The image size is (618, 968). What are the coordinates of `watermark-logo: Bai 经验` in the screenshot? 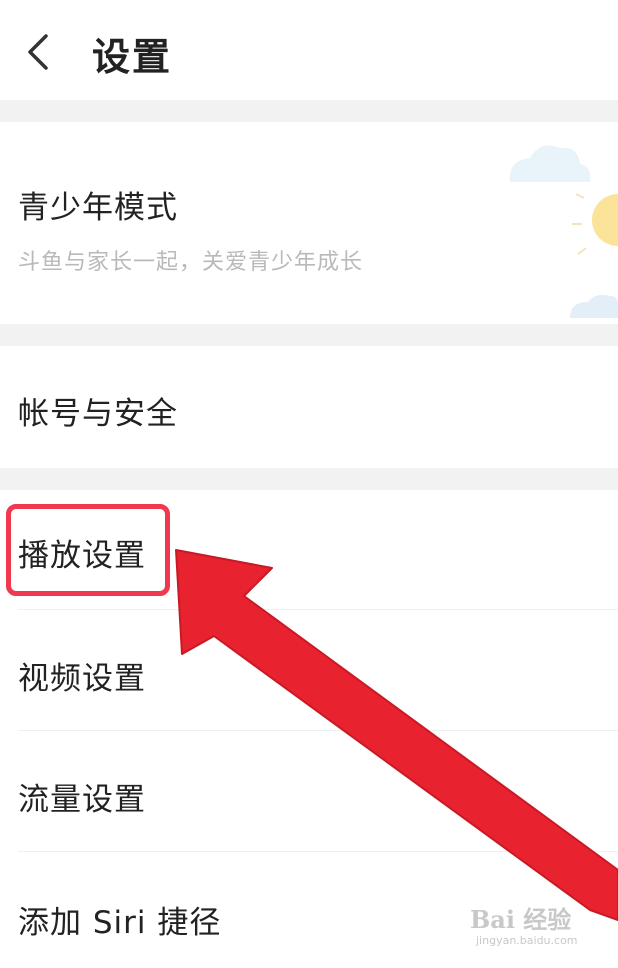 It's located at (521, 919).